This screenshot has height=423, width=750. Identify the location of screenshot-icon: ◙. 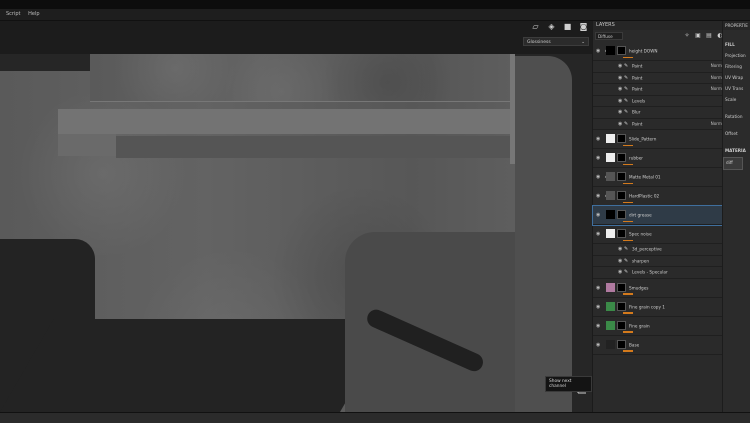
(583, 26).